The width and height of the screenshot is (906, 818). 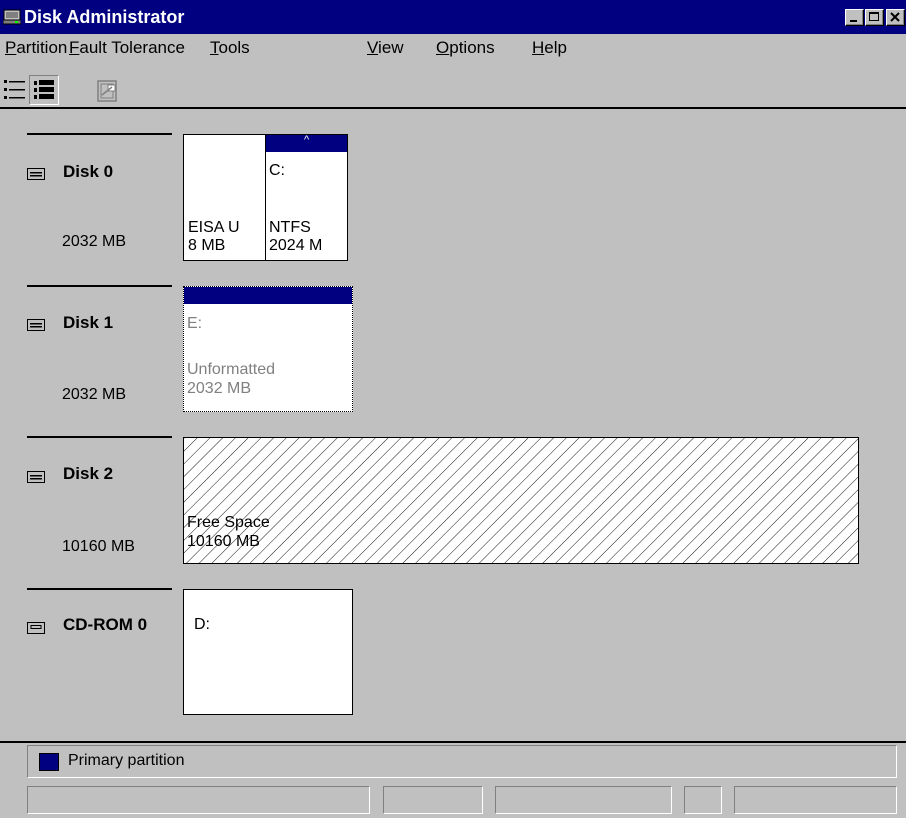 I want to click on cdrom-icon, so click(x=36, y=628).